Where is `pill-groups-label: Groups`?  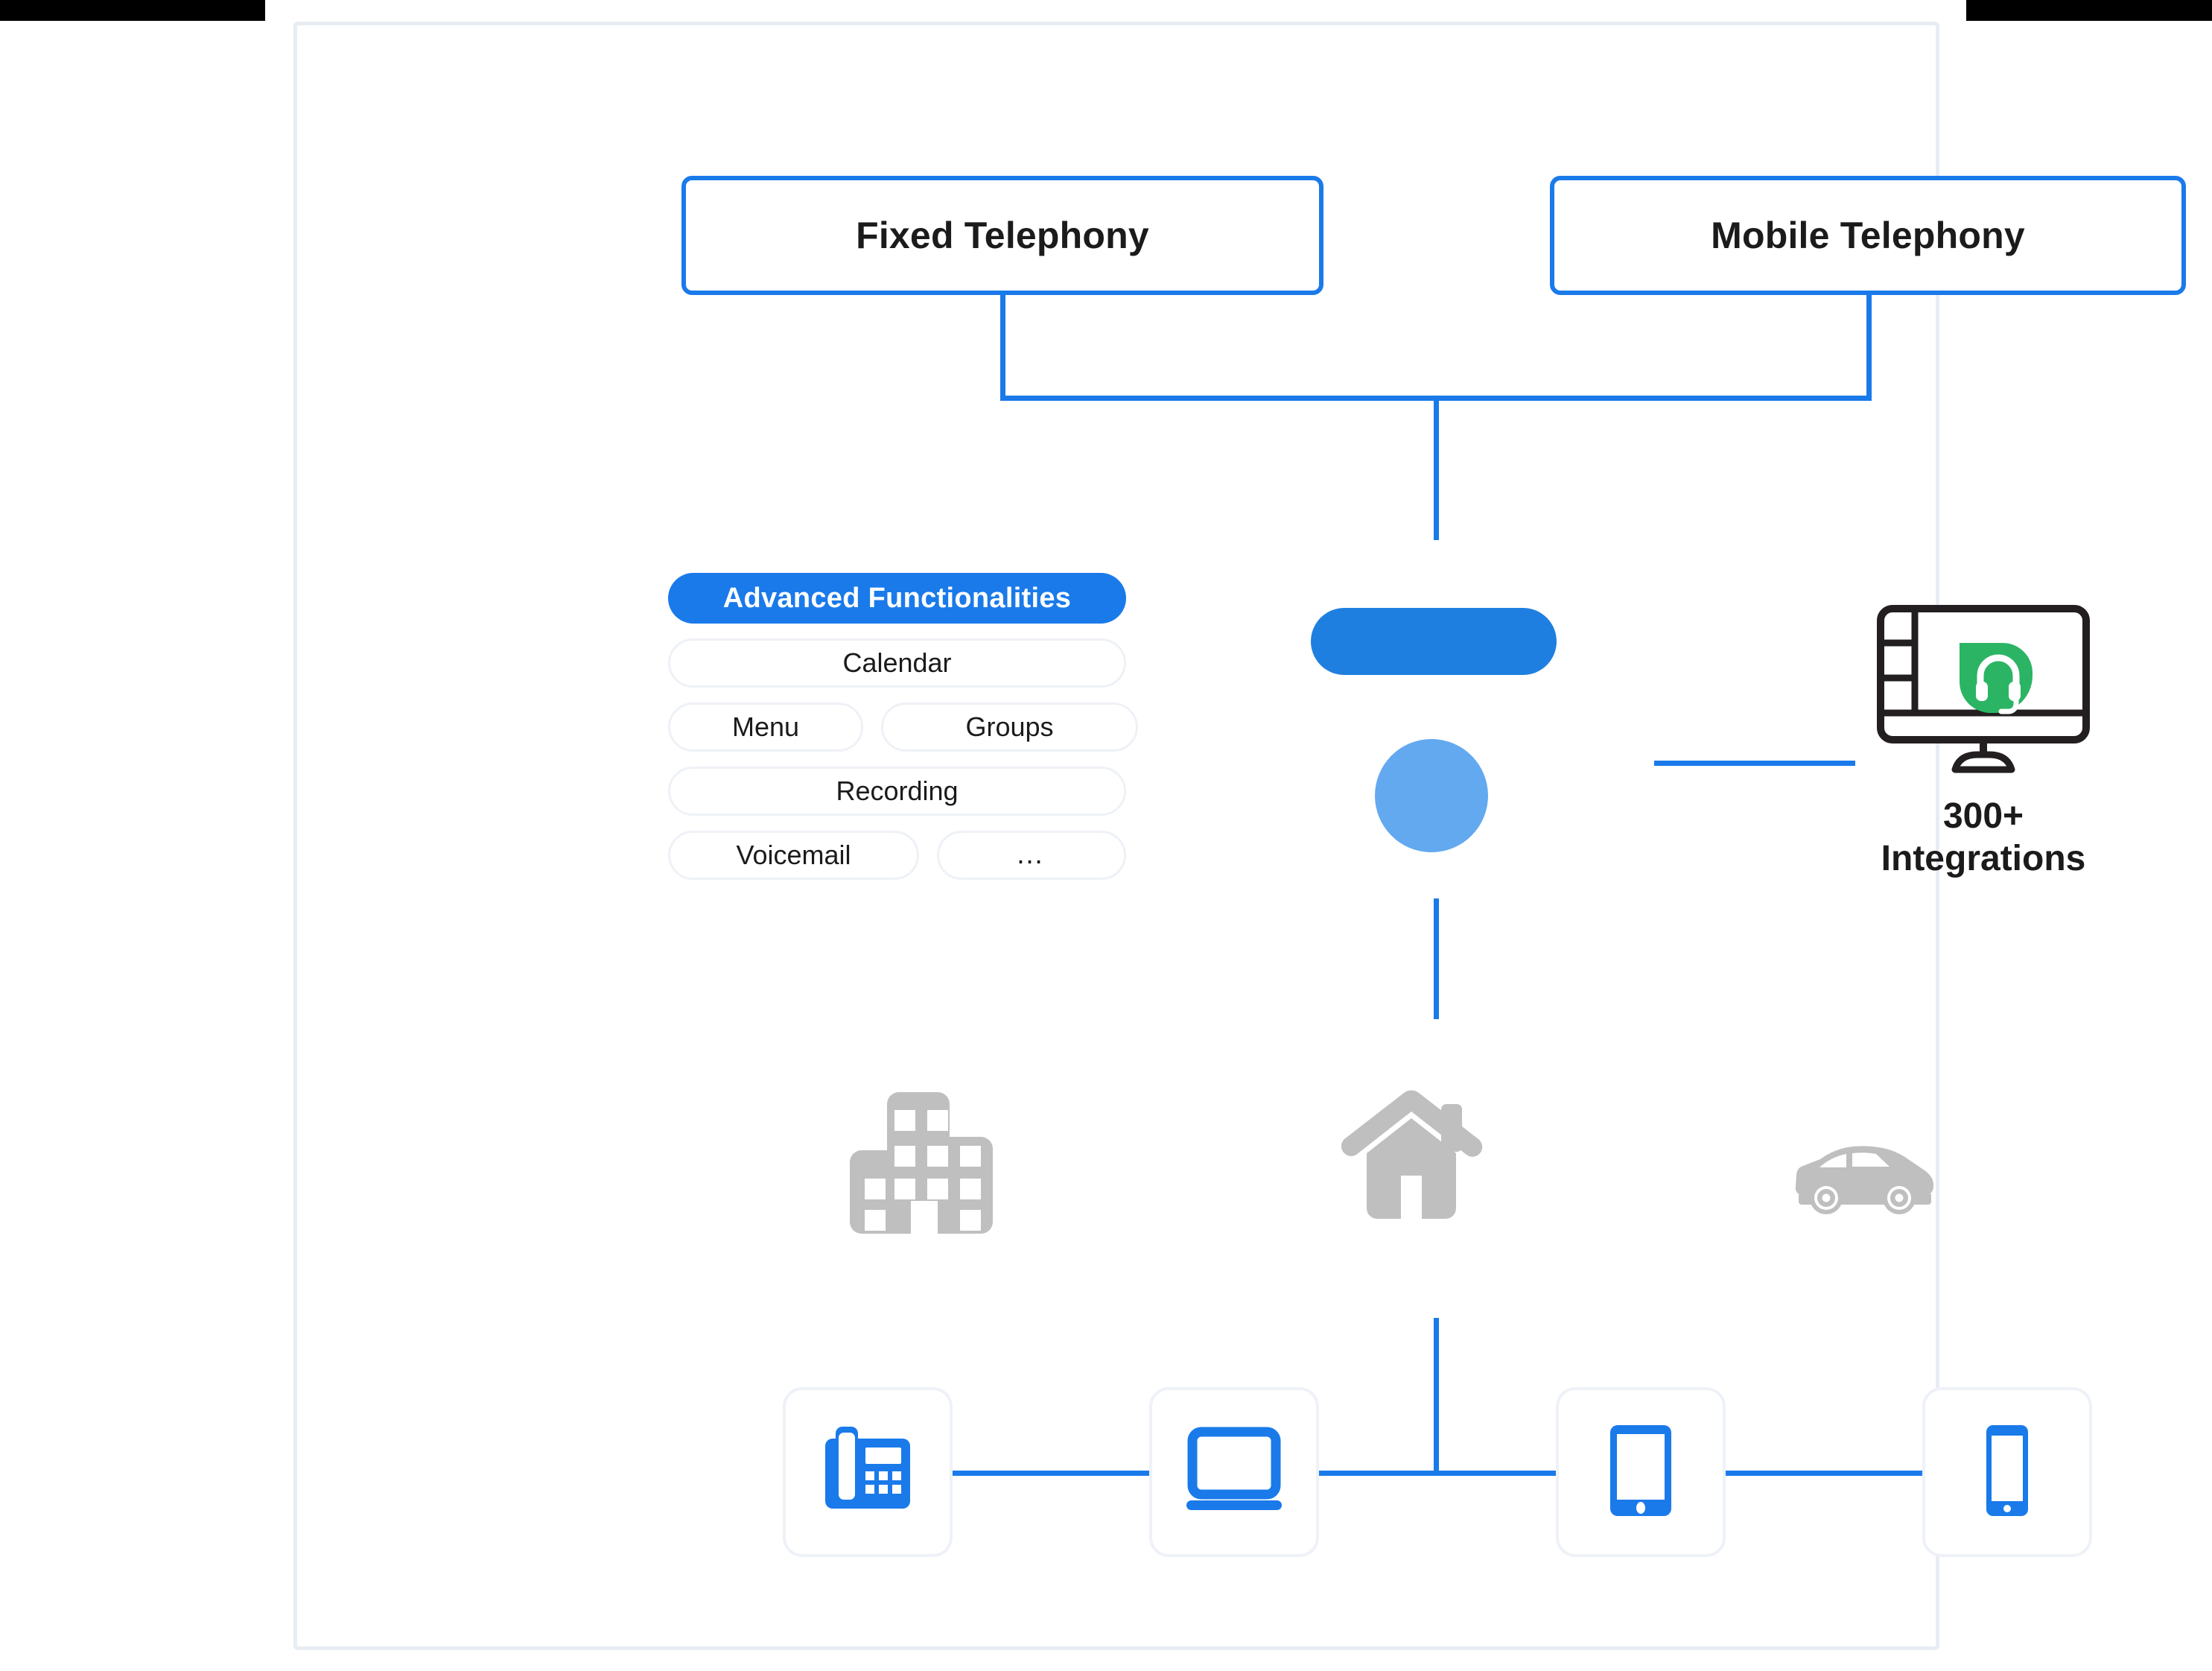
pill-groups-label: Groups is located at coordinates (1009, 726).